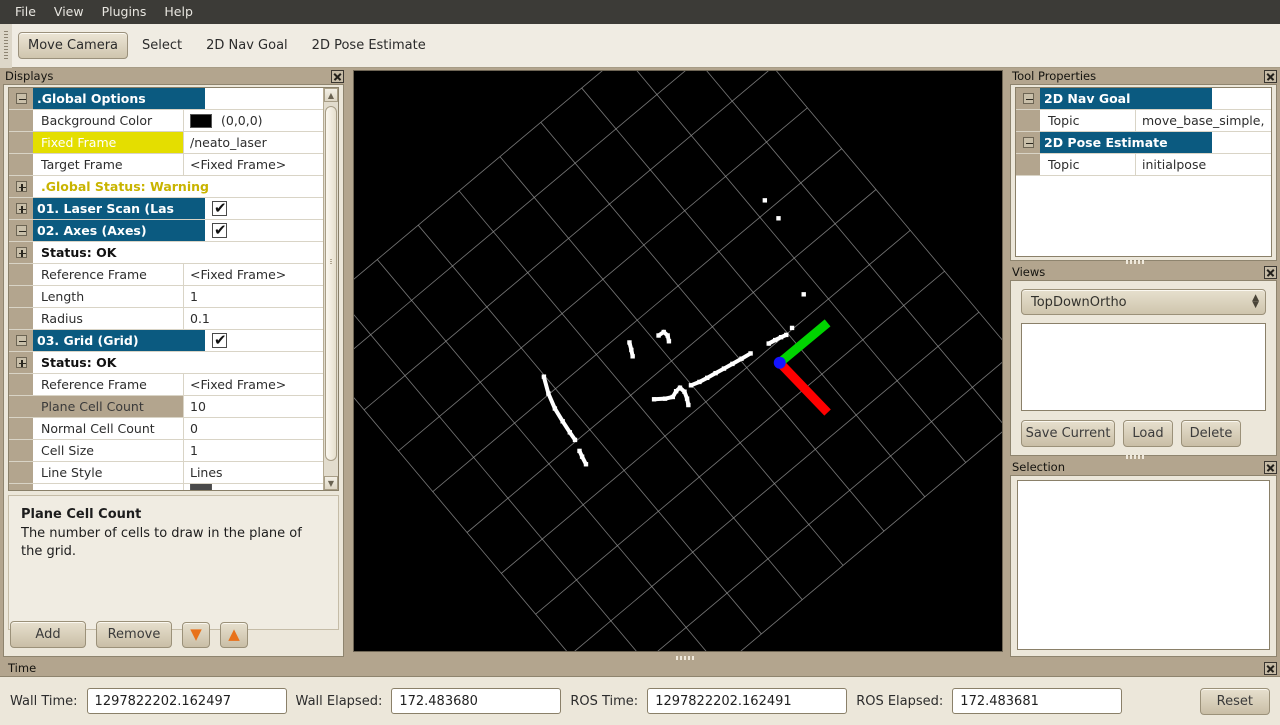 The width and height of the screenshot is (1280, 725). I want to click on tree-row-value: Lines, so click(253, 472).